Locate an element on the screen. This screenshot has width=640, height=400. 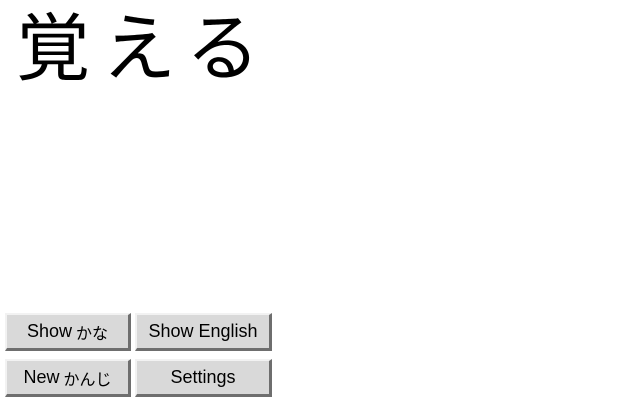
show-english-button-label: Show English is located at coordinates (203, 331).